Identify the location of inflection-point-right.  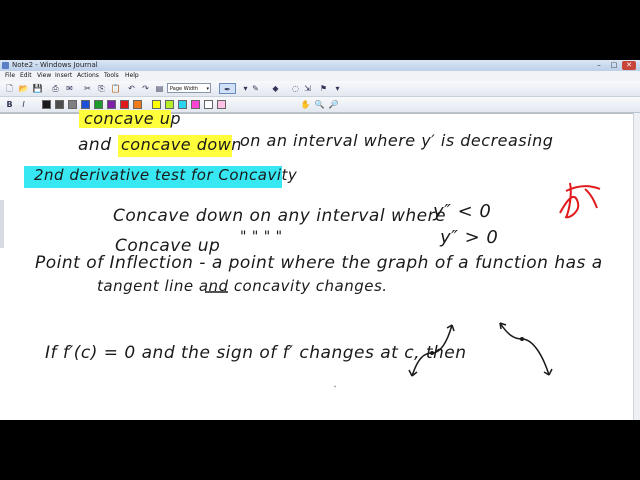
(522, 339).